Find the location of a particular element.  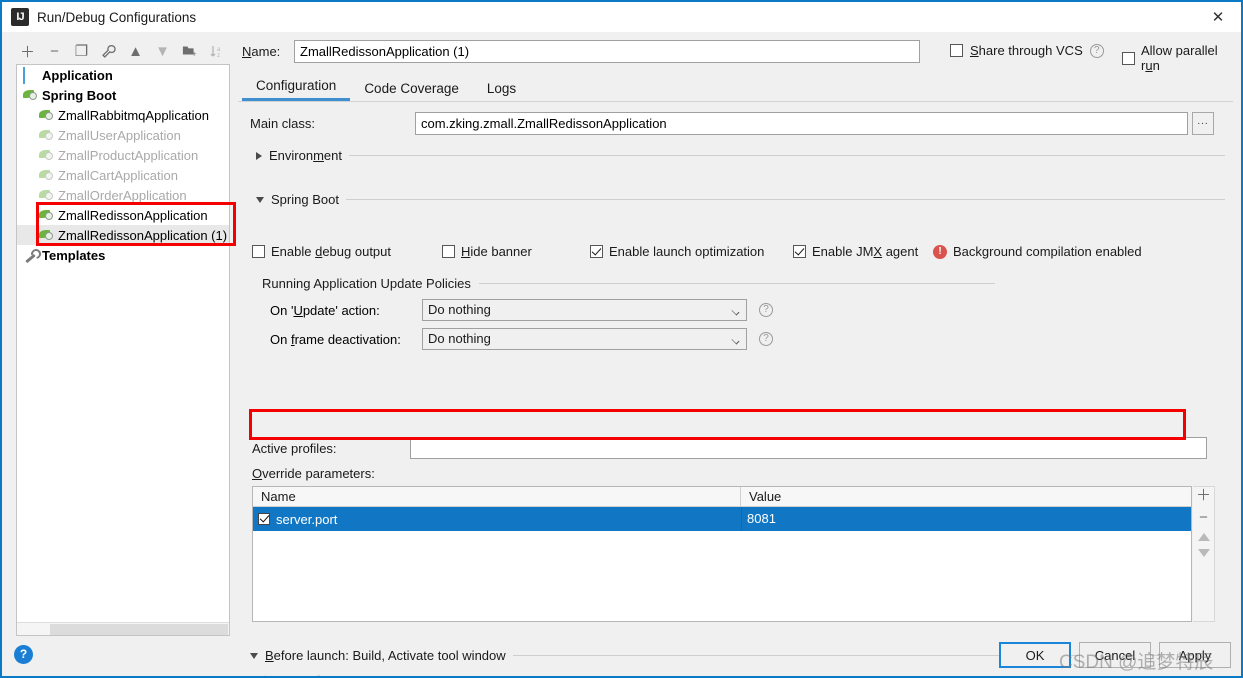

update-policies-header: Running Application Update Policies is located at coordinates (628, 283).